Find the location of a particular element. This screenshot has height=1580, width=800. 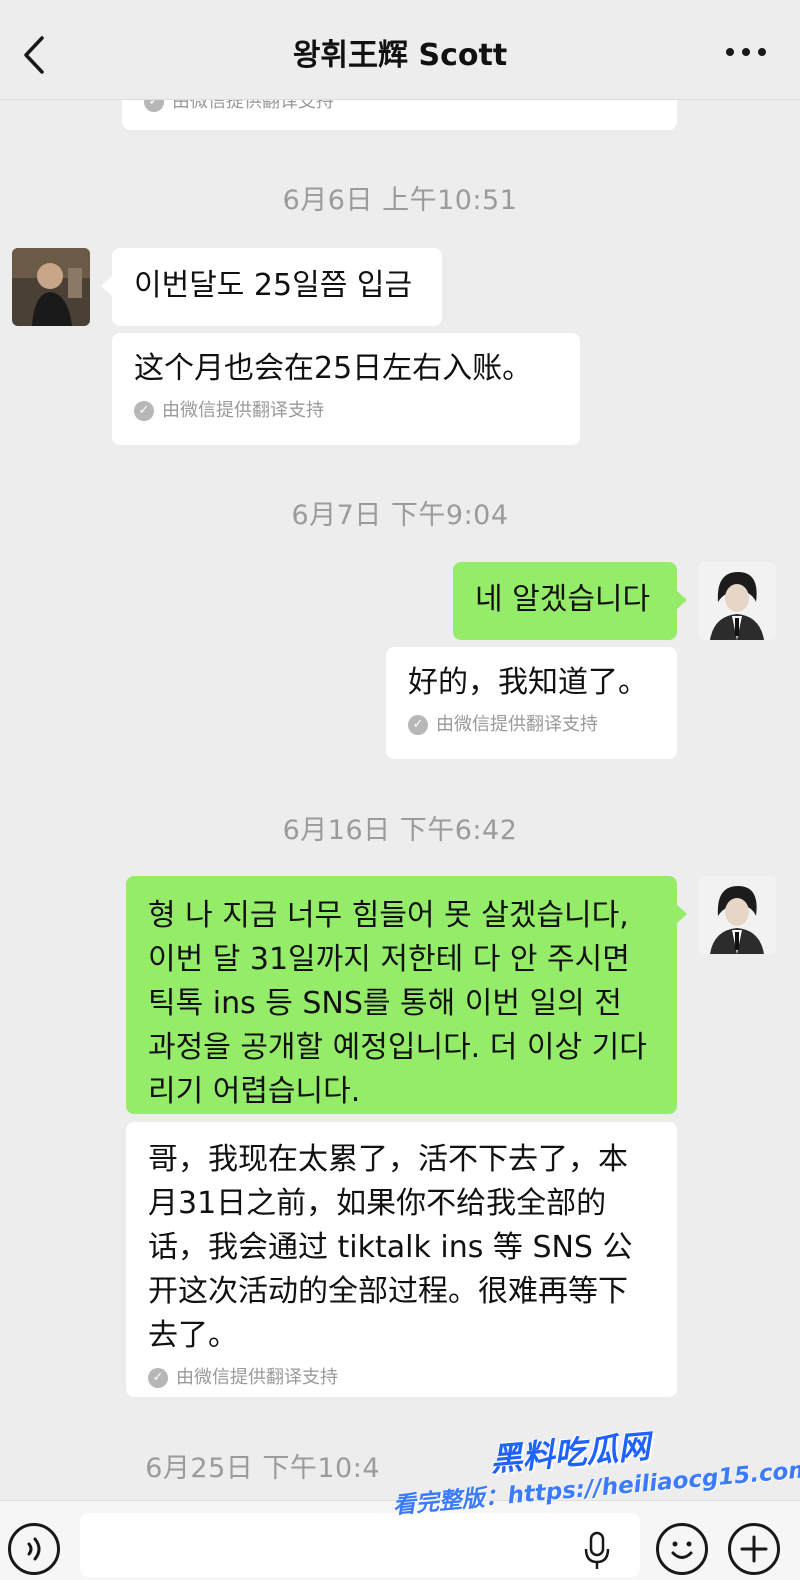

received-message-bubble: 이번달도 25일쯤 입금 is located at coordinates (277, 287).